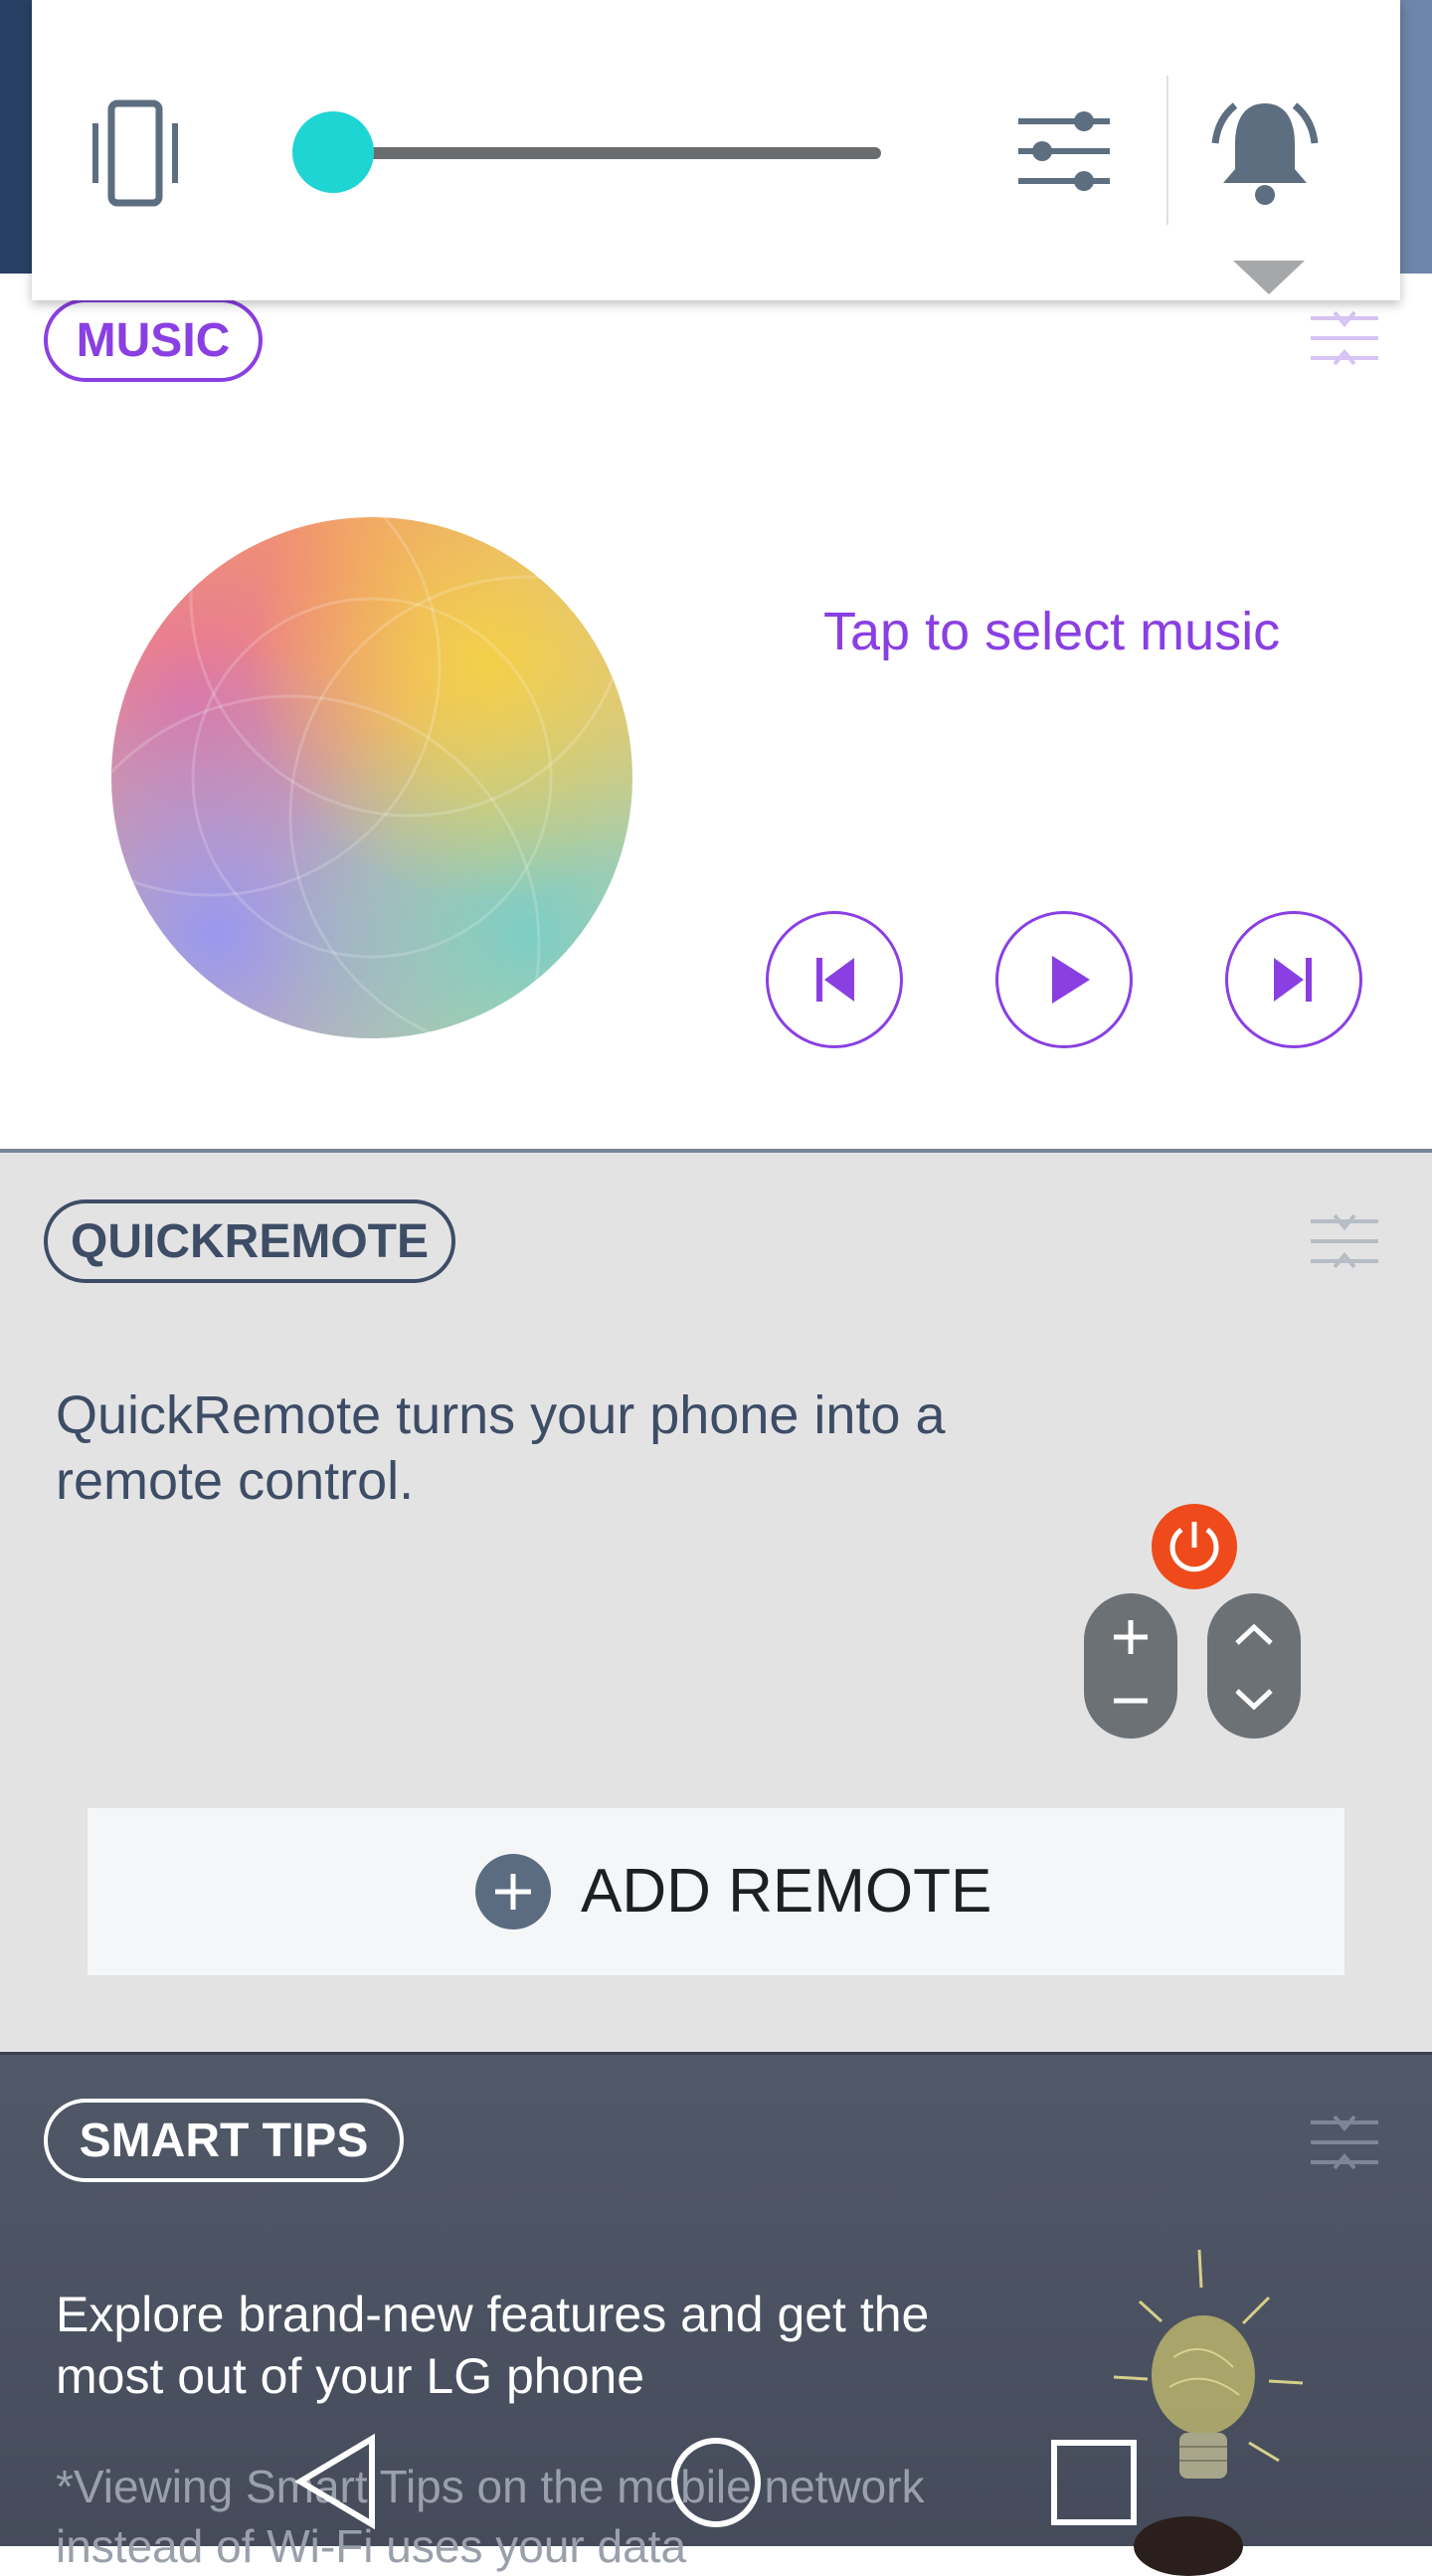  I want to click on music-card-menu-icon, so click(1345, 338).